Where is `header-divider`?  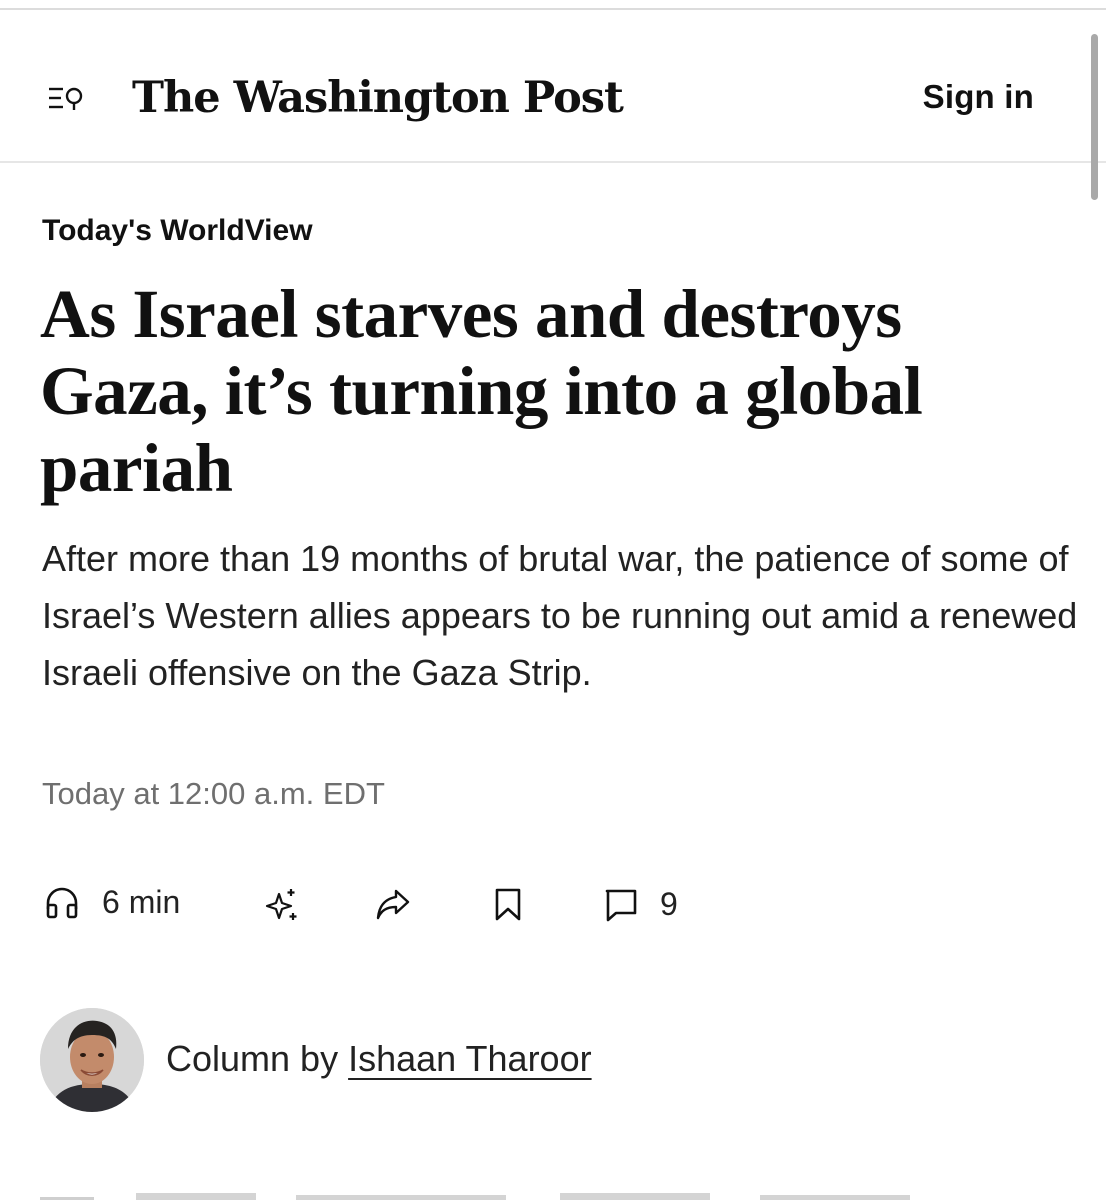
header-divider is located at coordinates (553, 162).